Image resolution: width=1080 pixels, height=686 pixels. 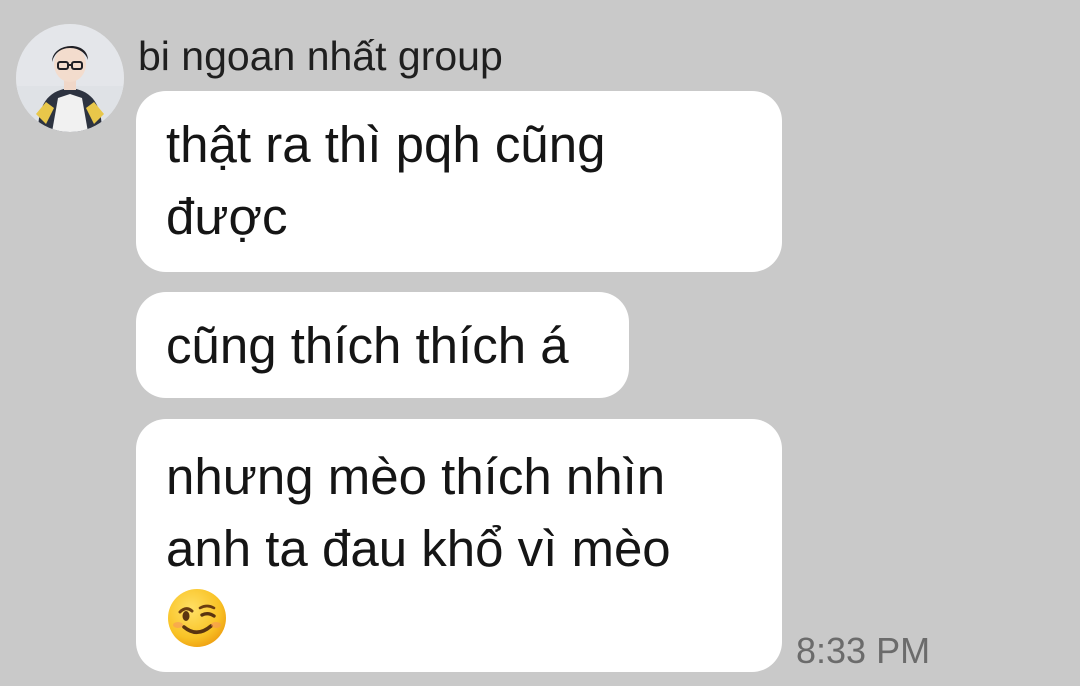 What do you see at coordinates (197, 618) in the screenshot?
I see `winking-face-emoji-icon` at bounding box center [197, 618].